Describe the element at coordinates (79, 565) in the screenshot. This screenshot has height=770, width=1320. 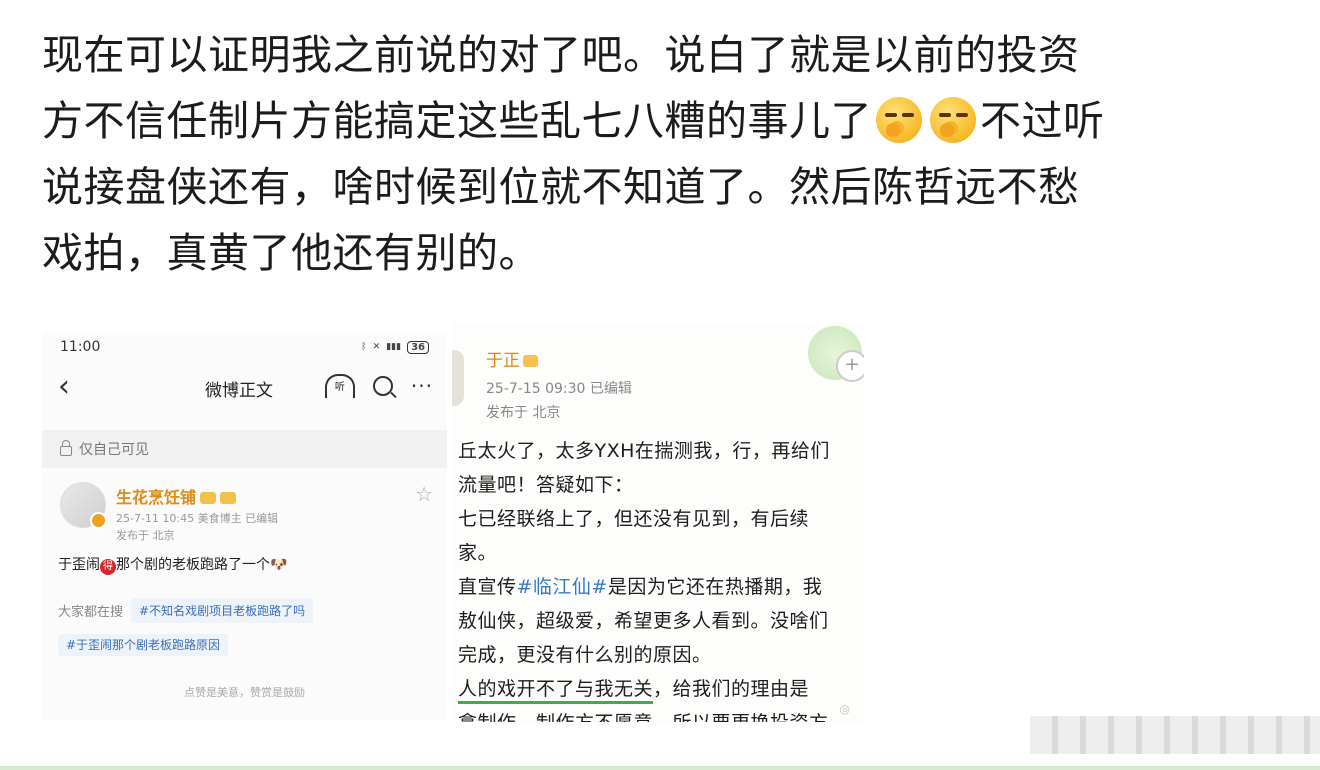
I see `content-pre: 于歪闹` at that location.